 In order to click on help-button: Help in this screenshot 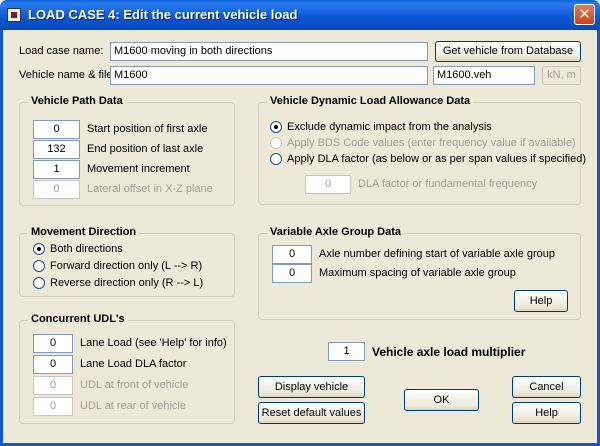, I will do `click(546, 413)`.